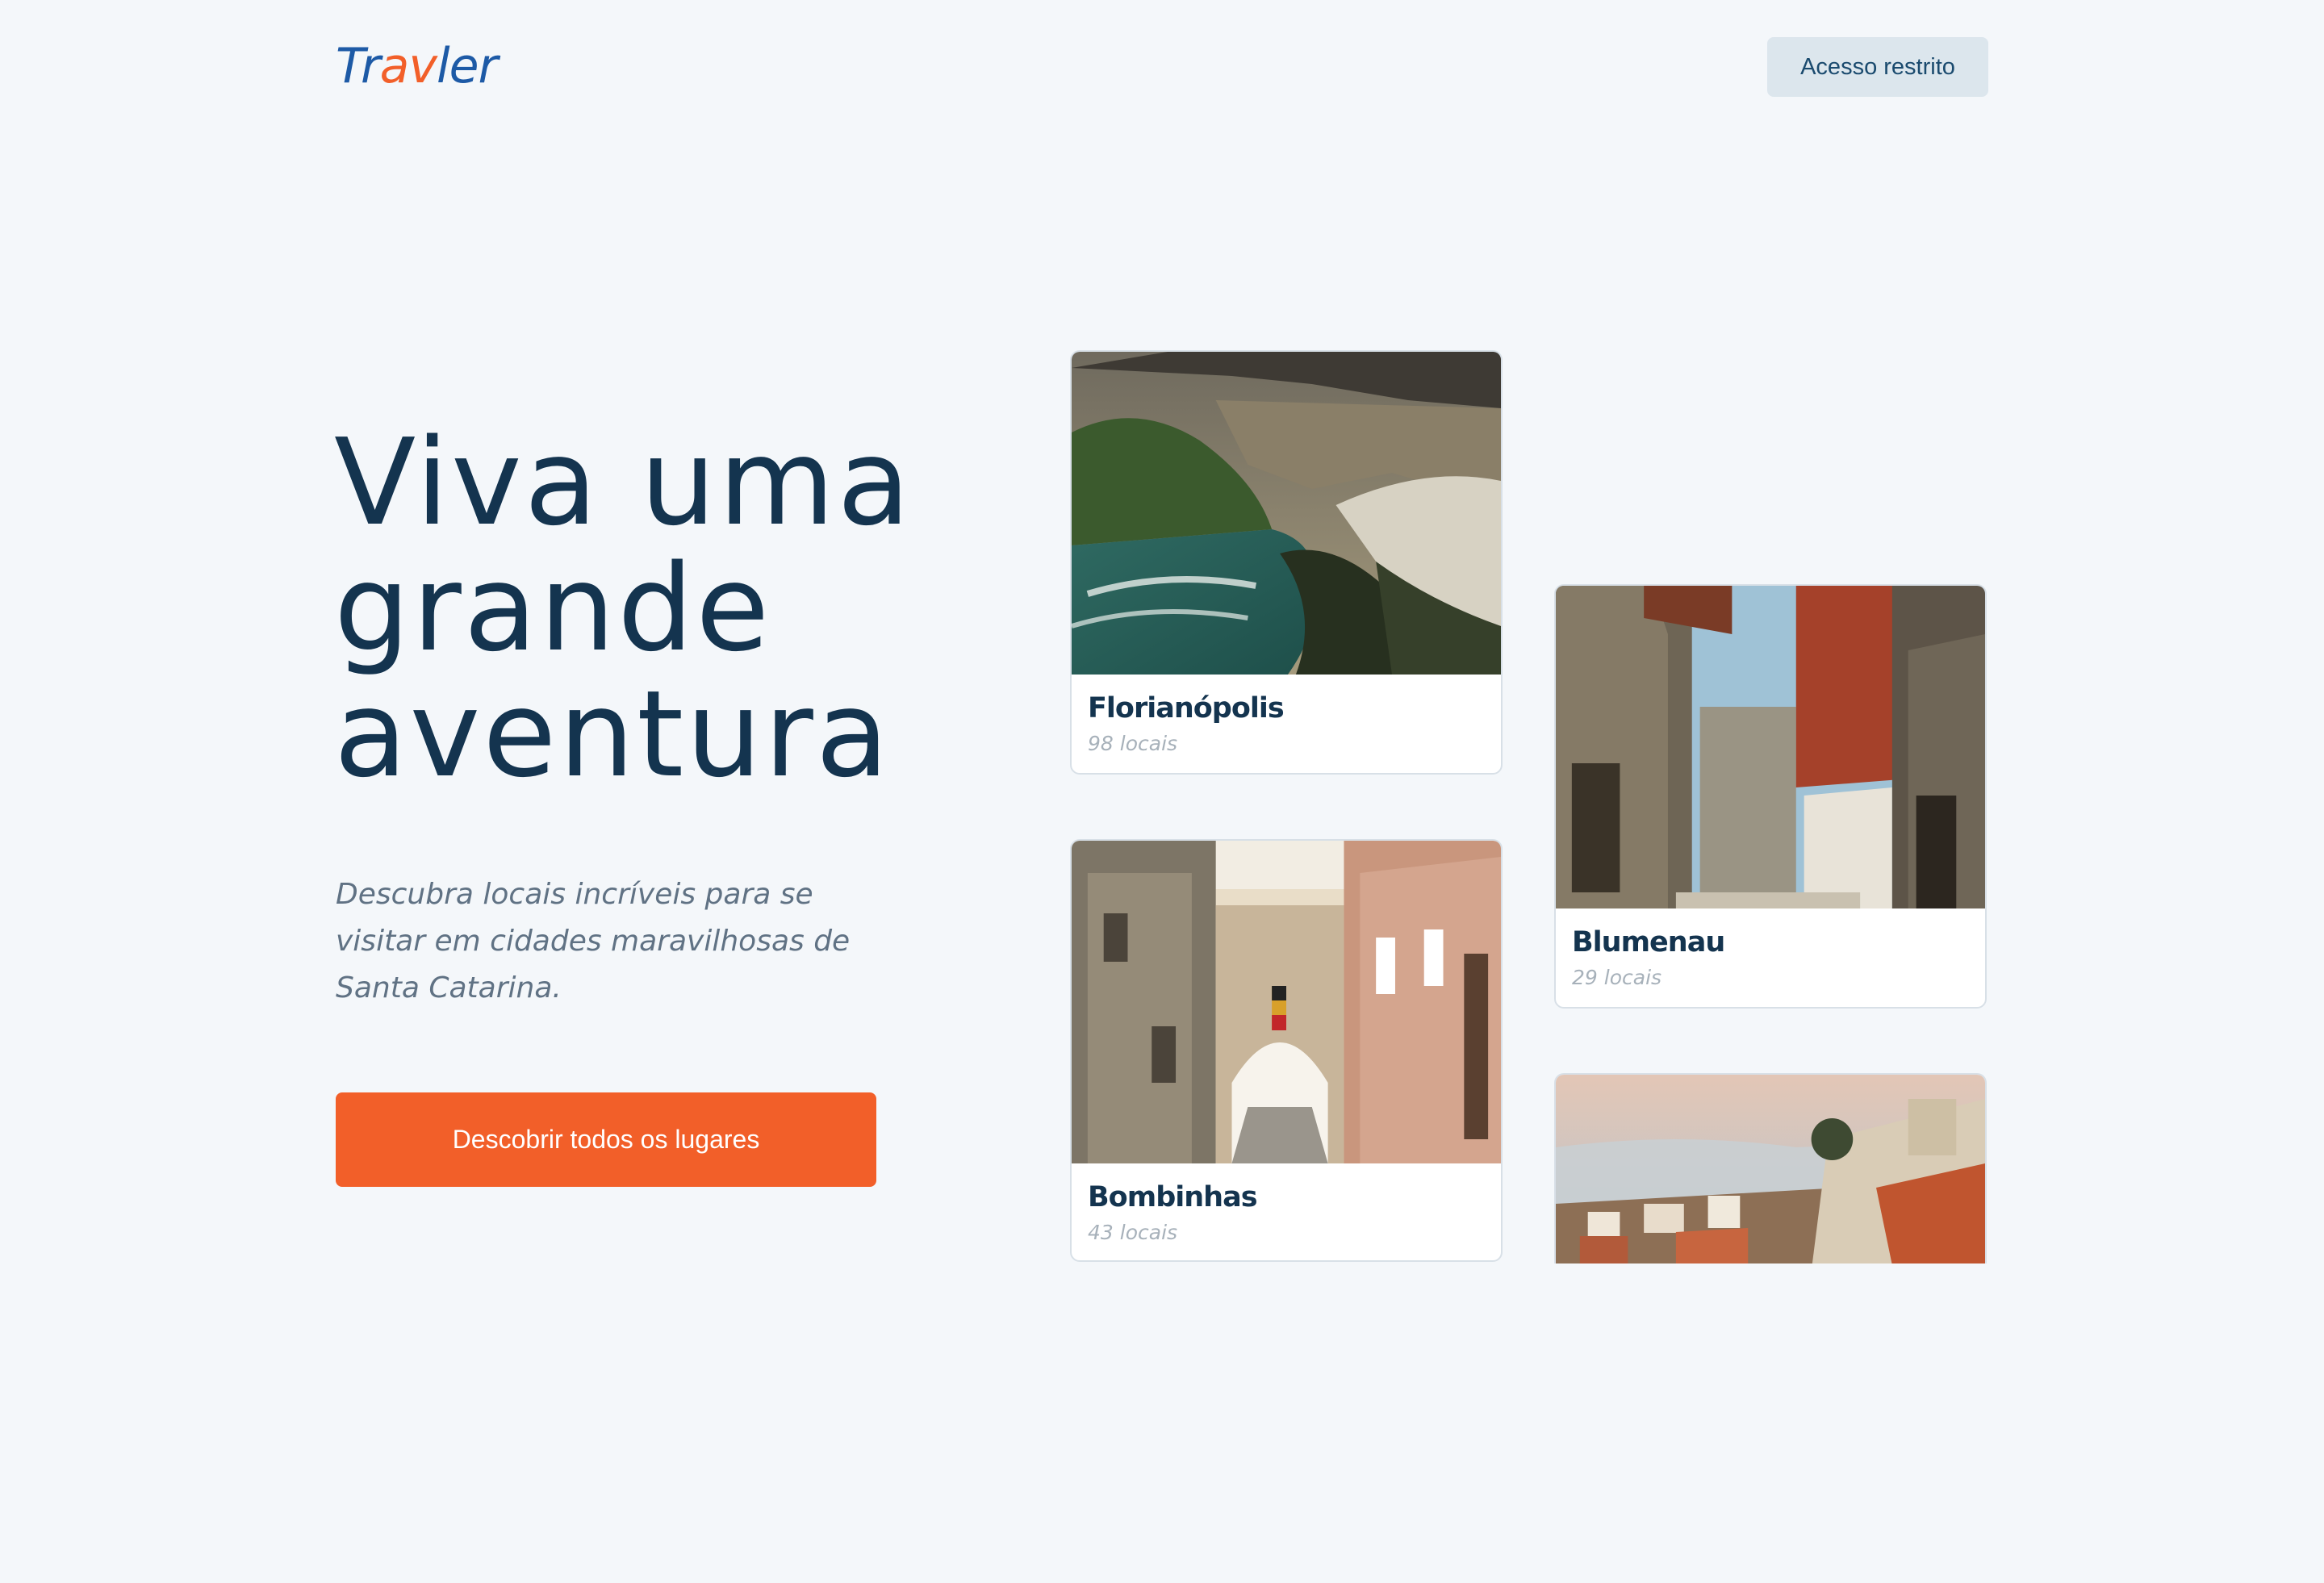  I want to click on city-place-count: 98 locais, so click(1133, 743).